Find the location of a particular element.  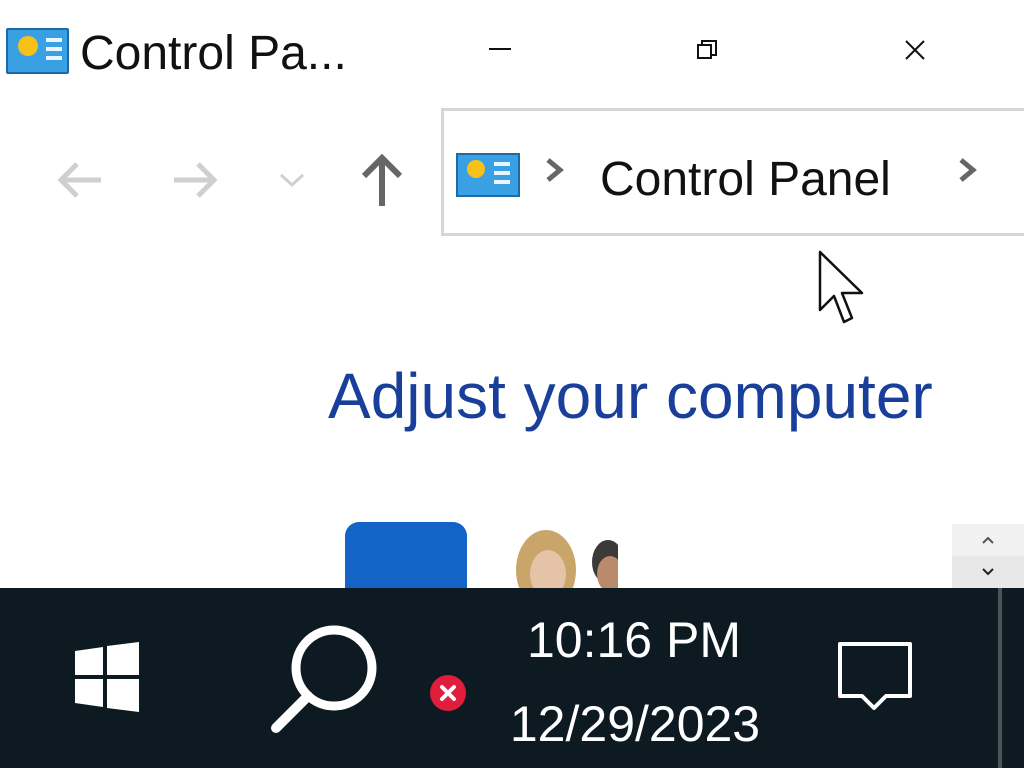

show-desktop-divider is located at coordinates (1000, 678).